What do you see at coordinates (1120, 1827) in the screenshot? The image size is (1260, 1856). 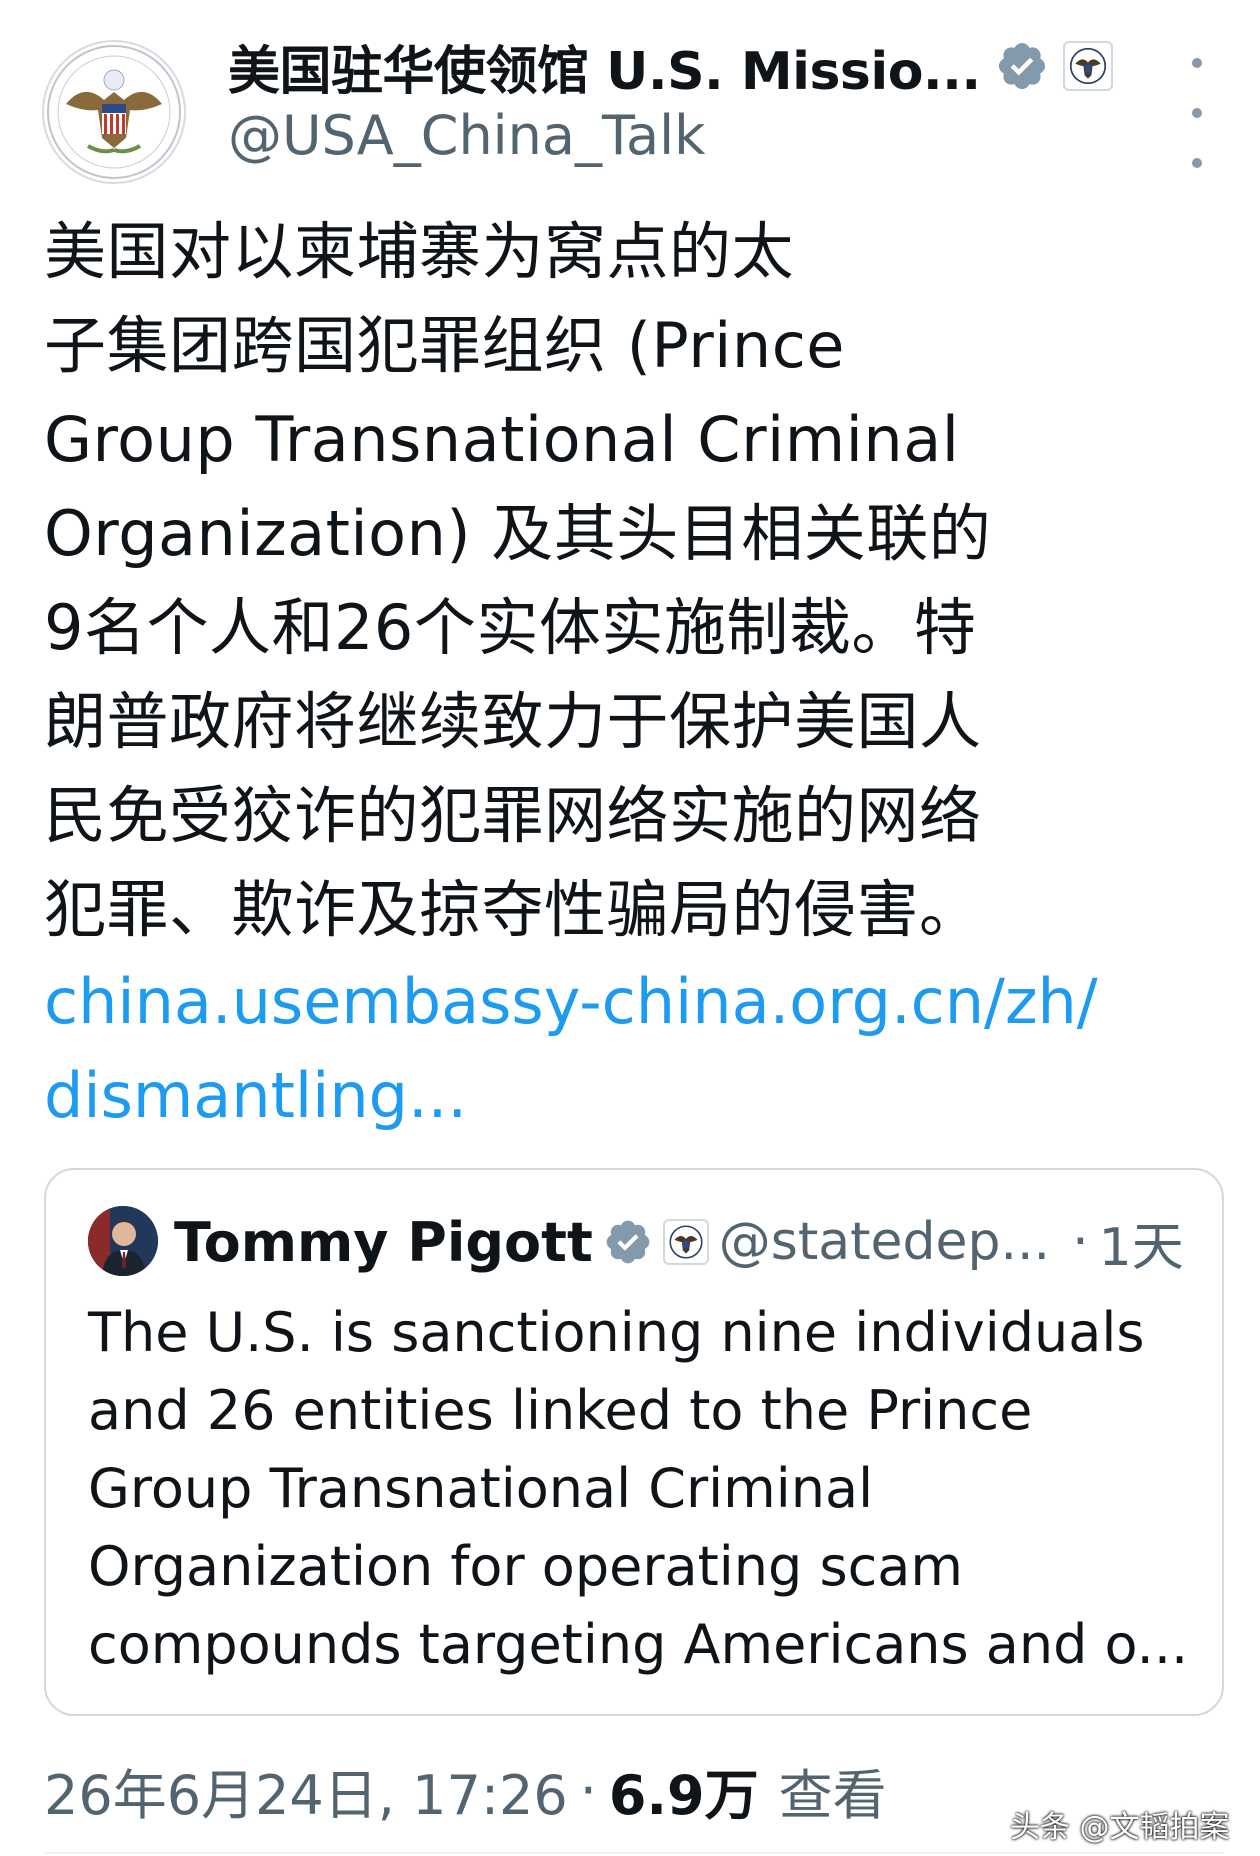 I see `watermark: 头条 @文韬拍案` at bounding box center [1120, 1827].